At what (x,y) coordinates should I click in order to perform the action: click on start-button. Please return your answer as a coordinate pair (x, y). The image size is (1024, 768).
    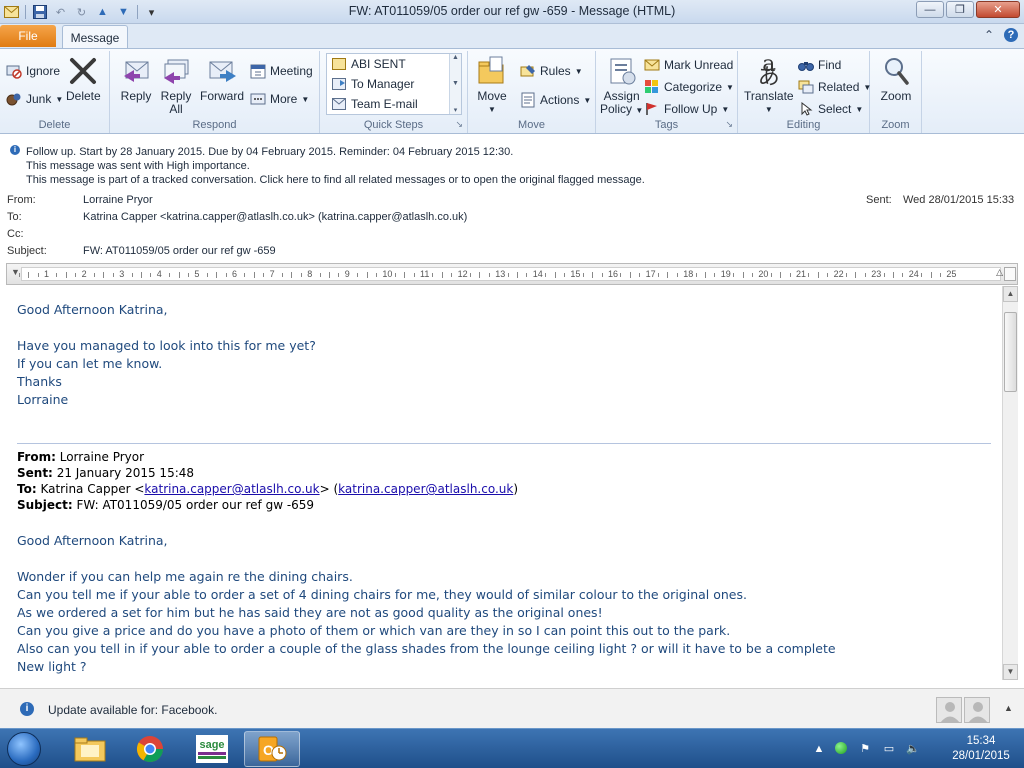
    Looking at the image, I should click on (24, 749).